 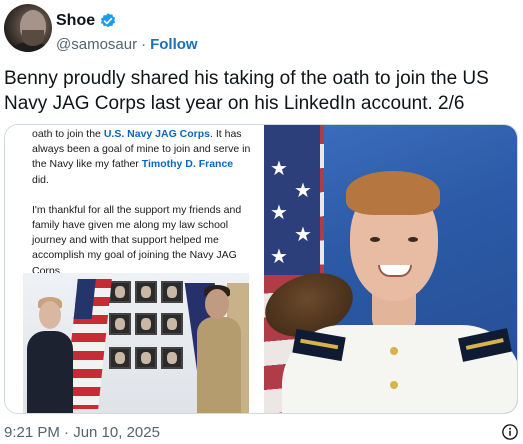 I want to click on name-row: Shoe, so click(x=86, y=21).